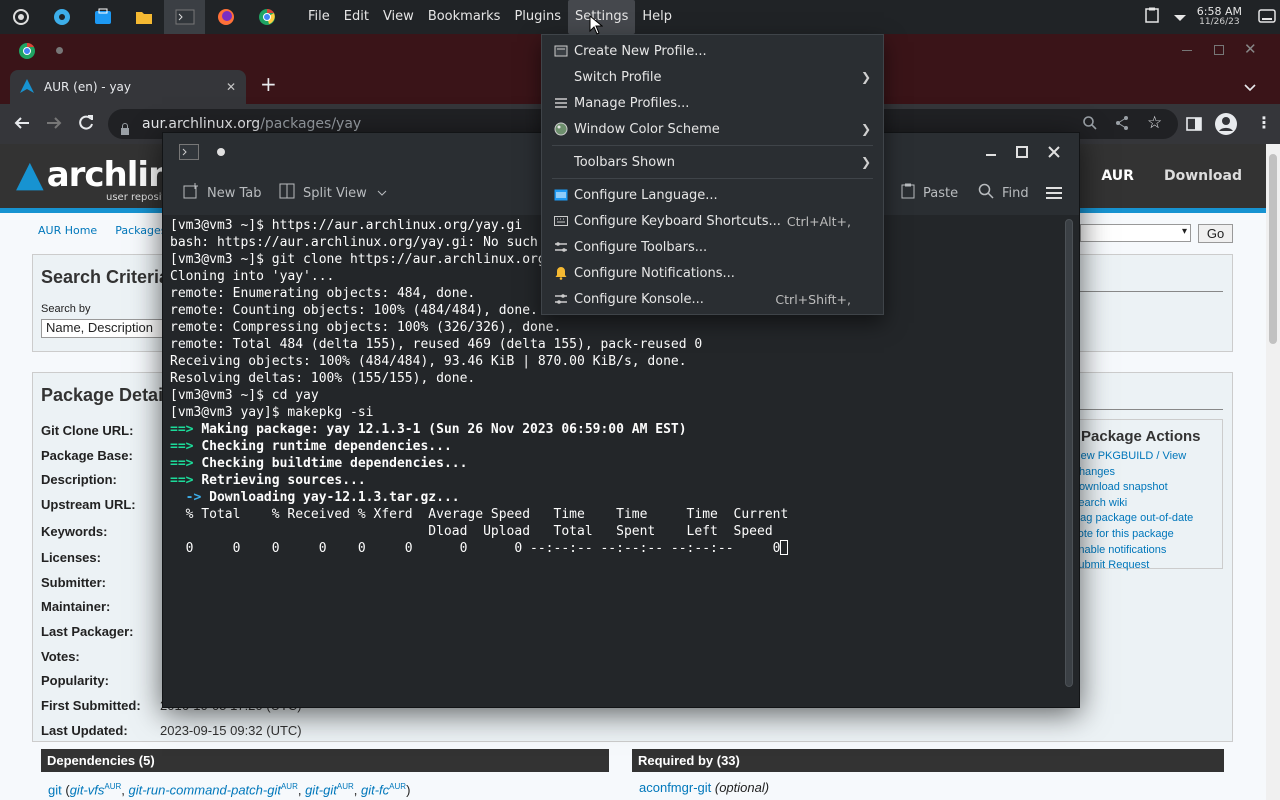 The height and width of the screenshot is (800, 1280). What do you see at coordinates (91, 705) in the screenshot?
I see `field-first-submitted: First Submitted:` at bounding box center [91, 705].